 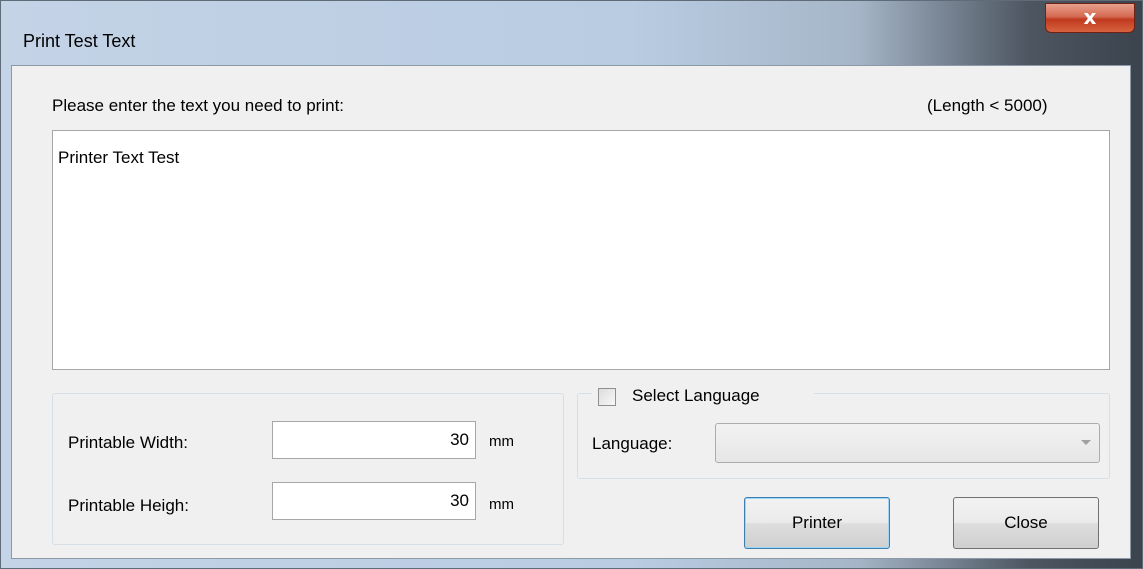 I want to click on close-icon: x, so click(x=1090, y=17).